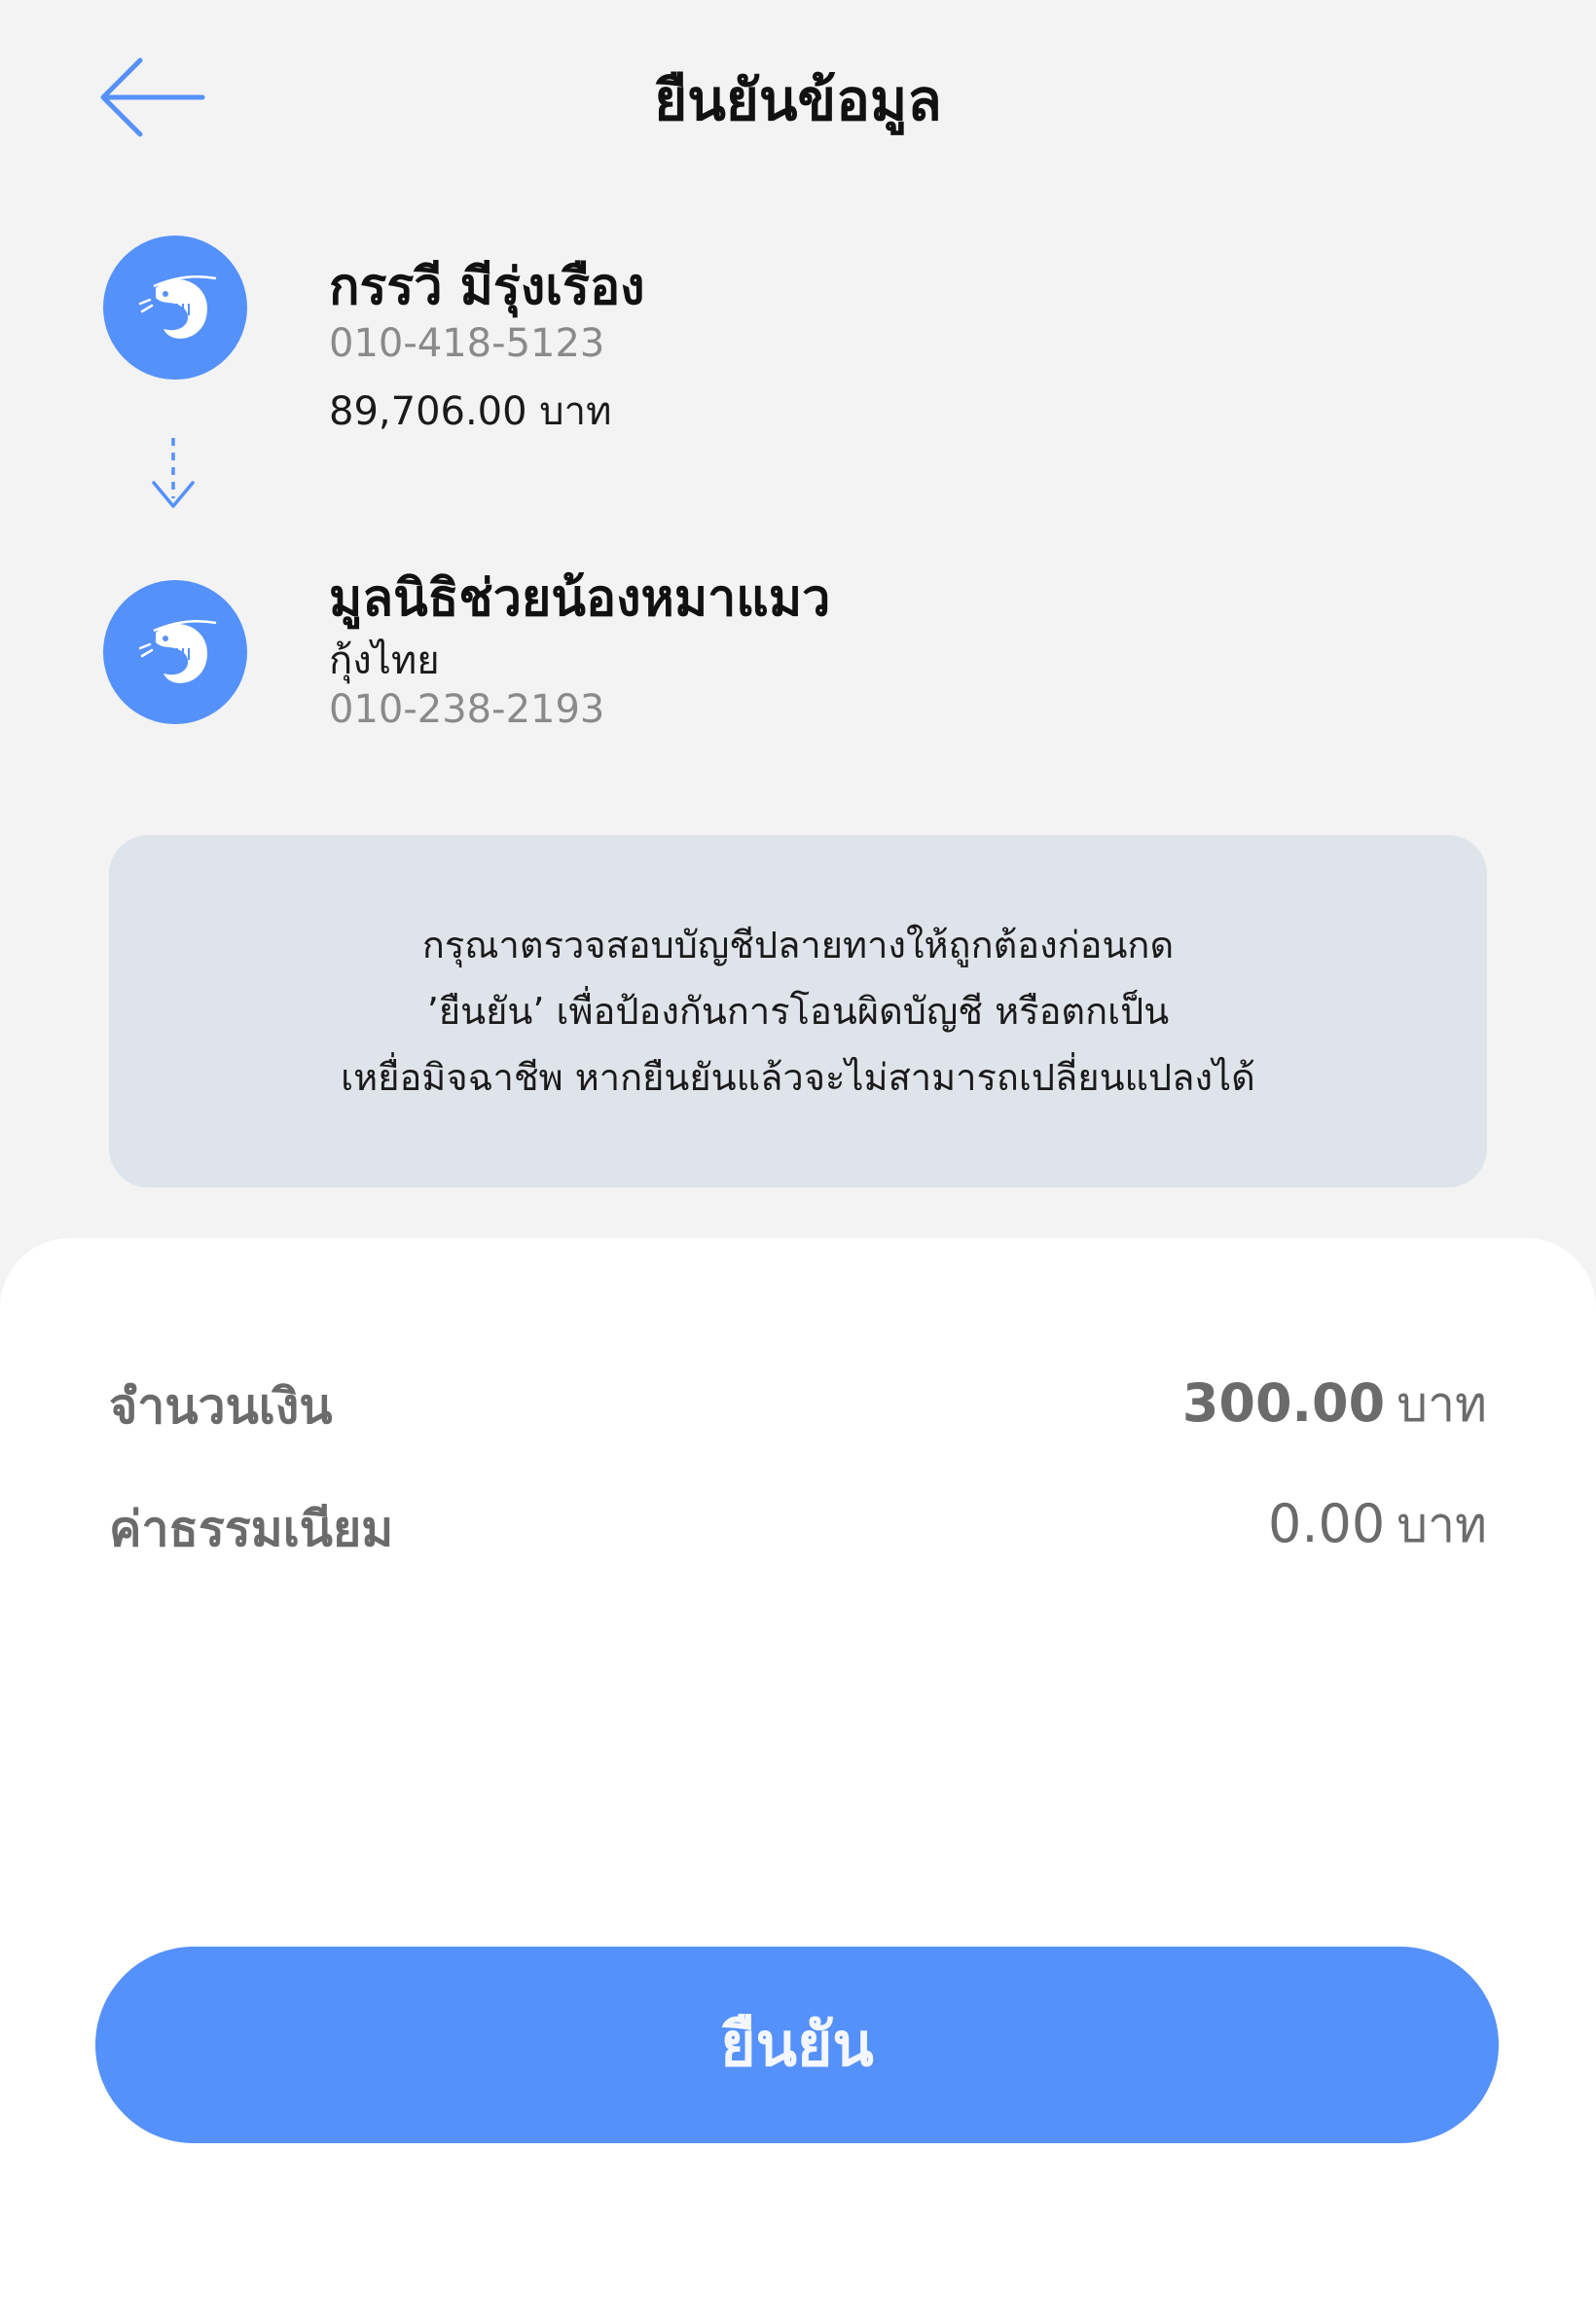 The width and height of the screenshot is (1596, 2297). I want to click on fee-label: ค่าธรรมเนียม, so click(251, 1529).